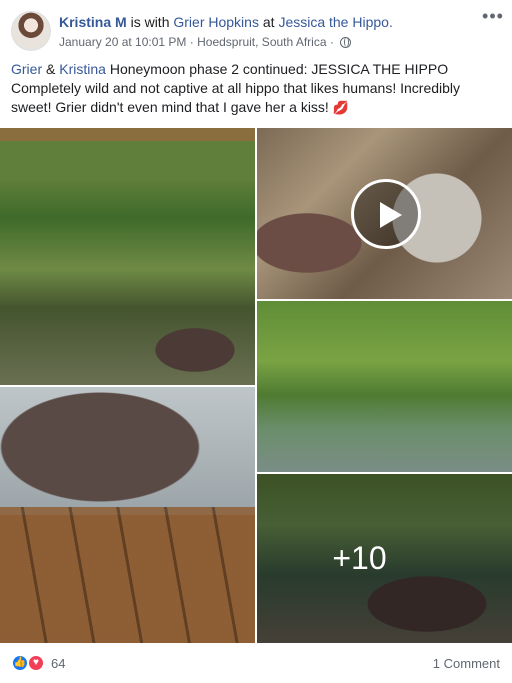  What do you see at coordinates (31, 31) in the screenshot?
I see `avatar` at bounding box center [31, 31].